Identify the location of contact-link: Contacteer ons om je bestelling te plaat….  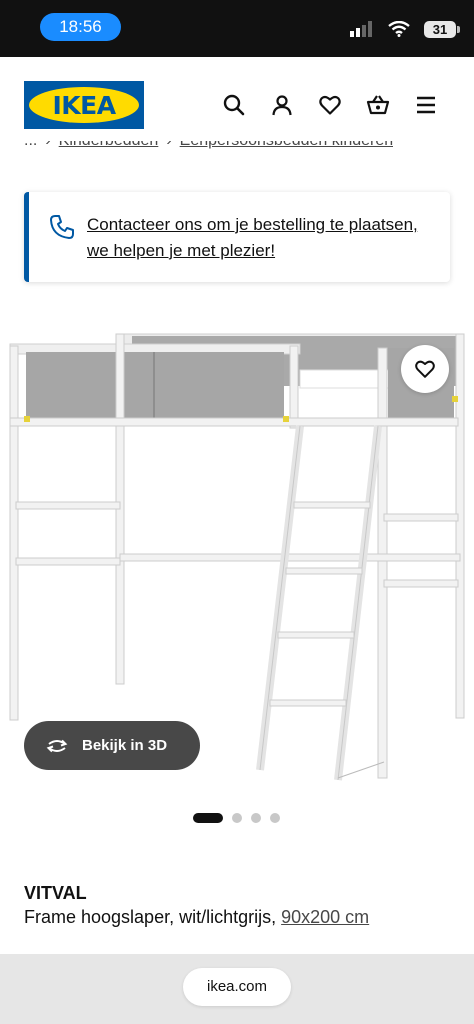
(265, 238).